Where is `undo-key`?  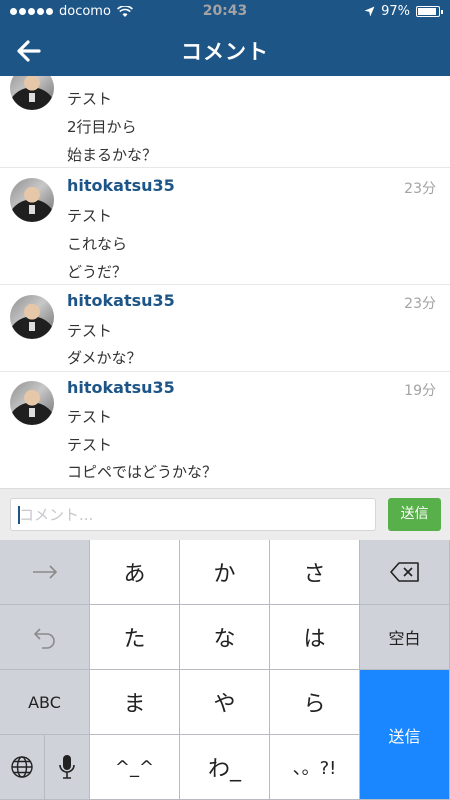
undo-key is located at coordinates (45, 637).